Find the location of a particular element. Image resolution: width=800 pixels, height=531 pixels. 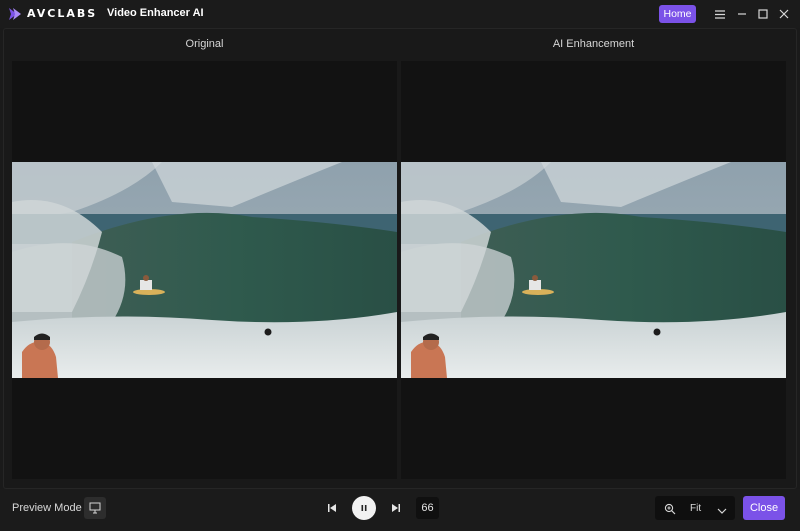

minimize-icon is located at coordinates (742, 14).